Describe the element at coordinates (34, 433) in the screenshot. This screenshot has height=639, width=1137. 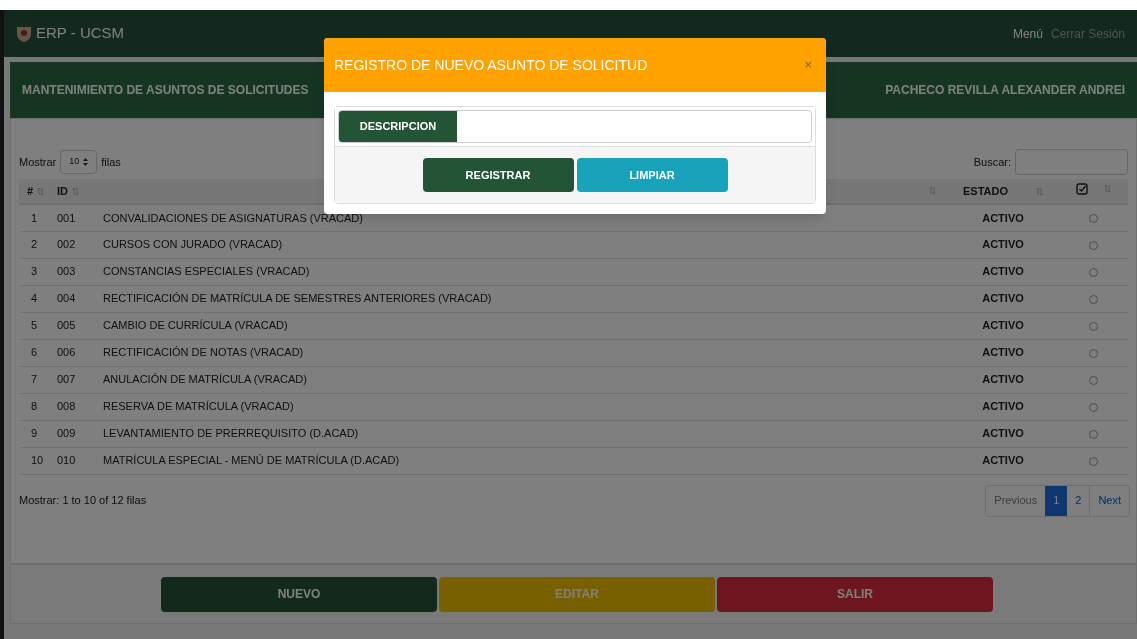
I see `table-cell: 9` at that location.